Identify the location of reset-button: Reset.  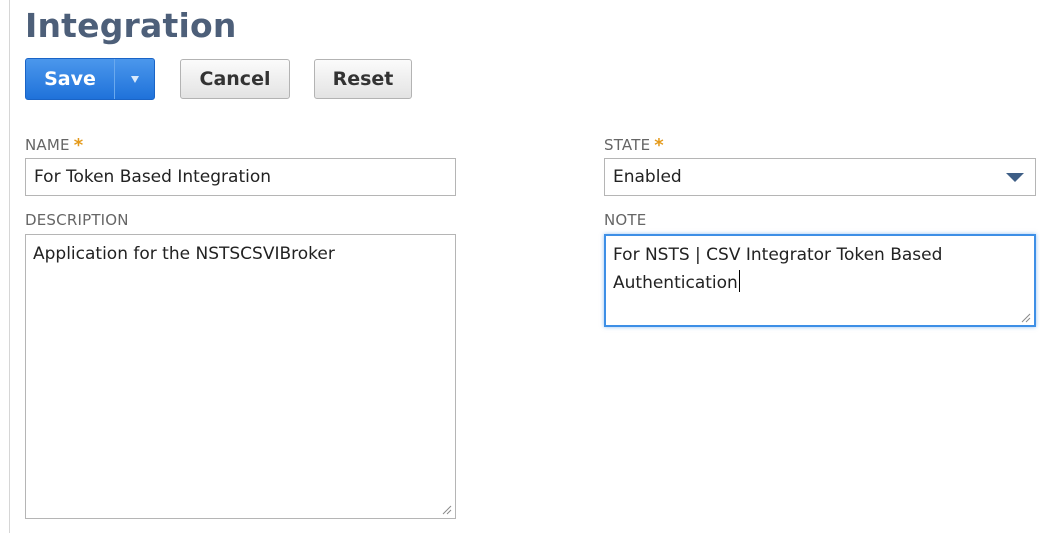
(363, 79).